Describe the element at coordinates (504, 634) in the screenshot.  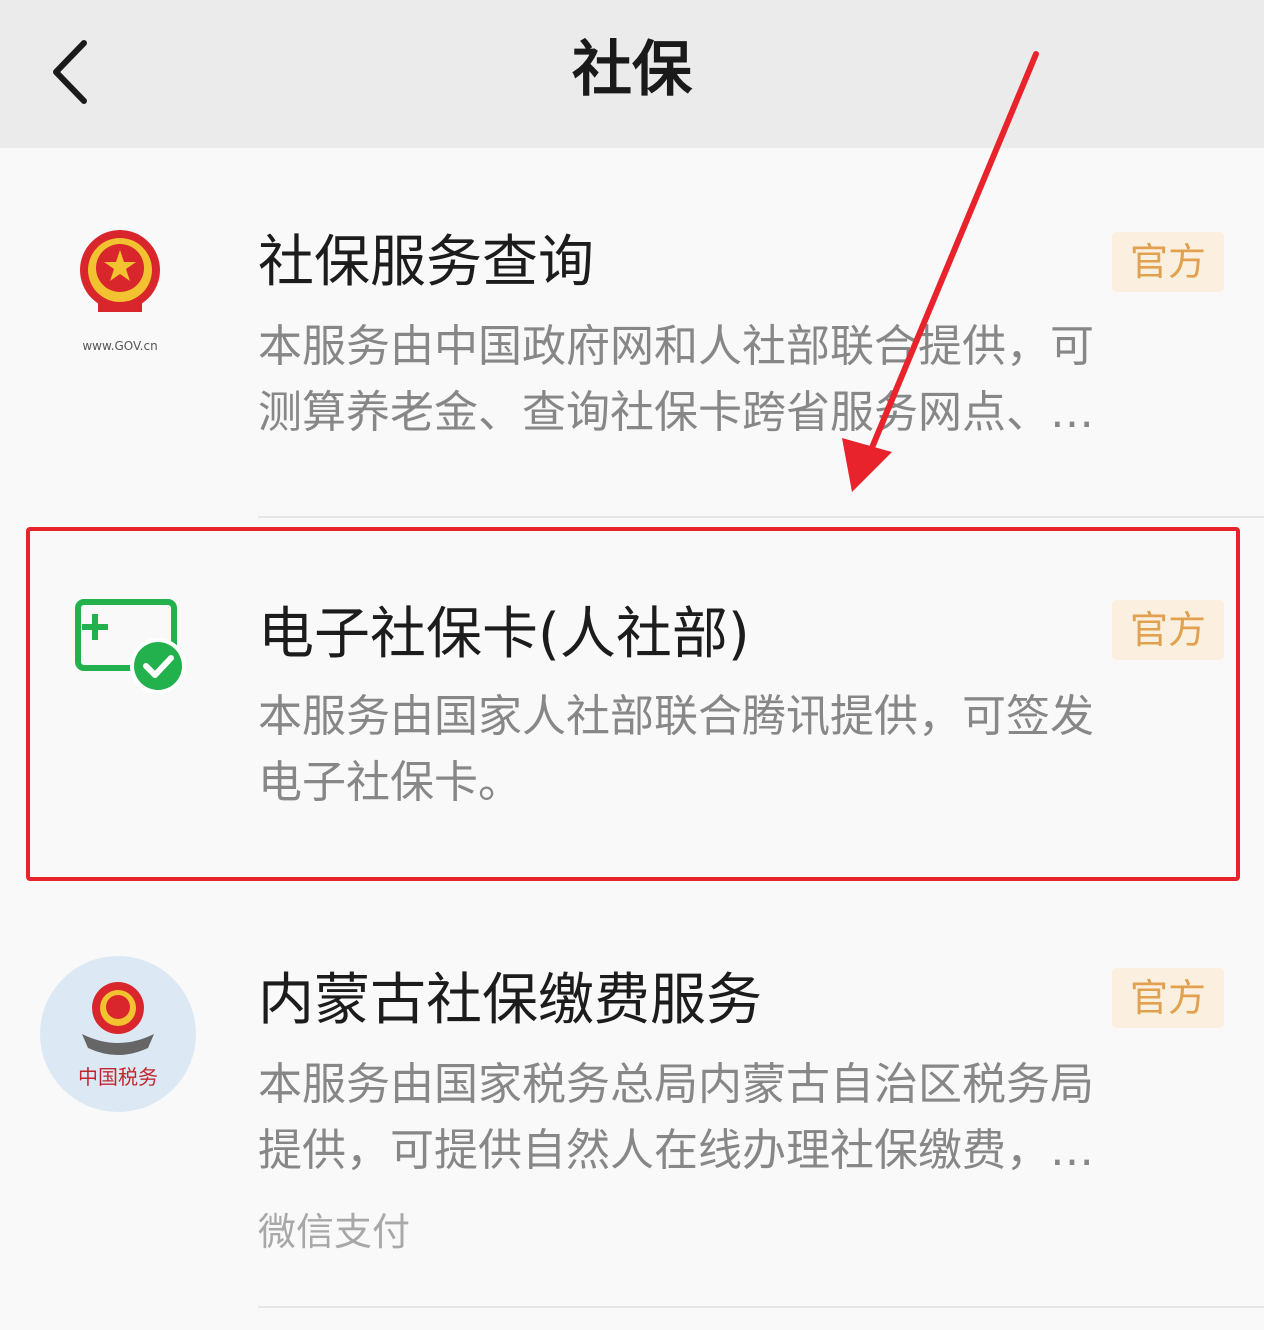
I see `item-title: 电子社保卡(人社部)` at that location.